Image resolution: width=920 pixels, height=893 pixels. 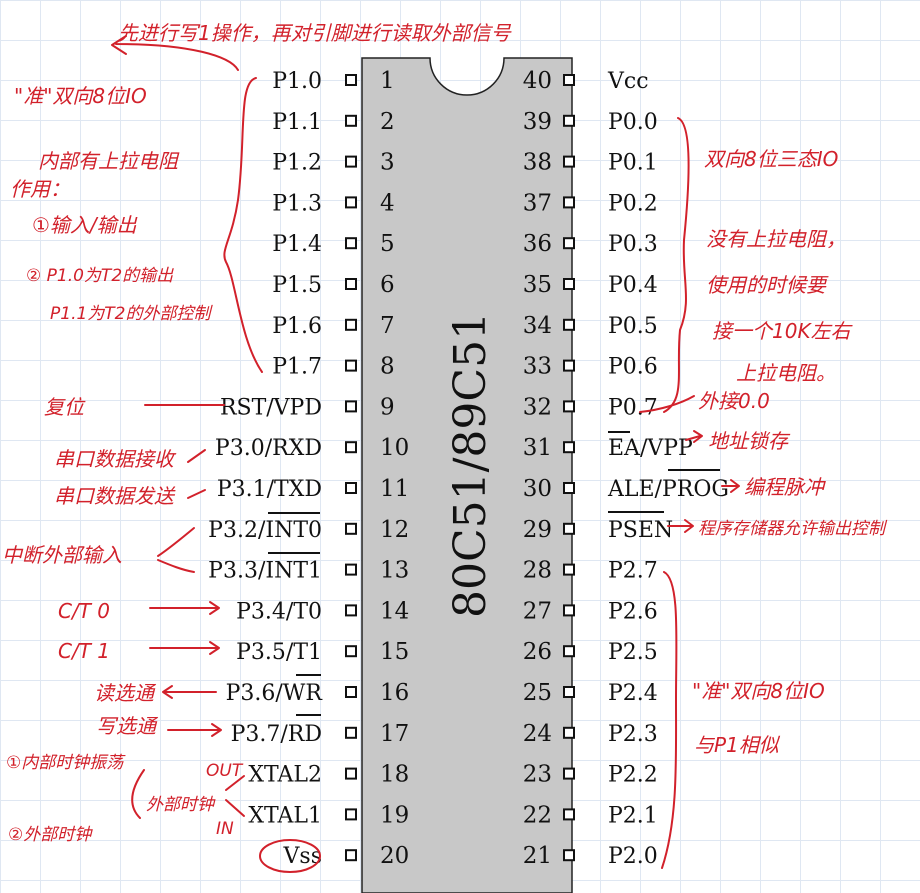 What do you see at coordinates (279, 611) in the screenshot?
I see `pin-label: P3.4/T0` at bounding box center [279, 611].